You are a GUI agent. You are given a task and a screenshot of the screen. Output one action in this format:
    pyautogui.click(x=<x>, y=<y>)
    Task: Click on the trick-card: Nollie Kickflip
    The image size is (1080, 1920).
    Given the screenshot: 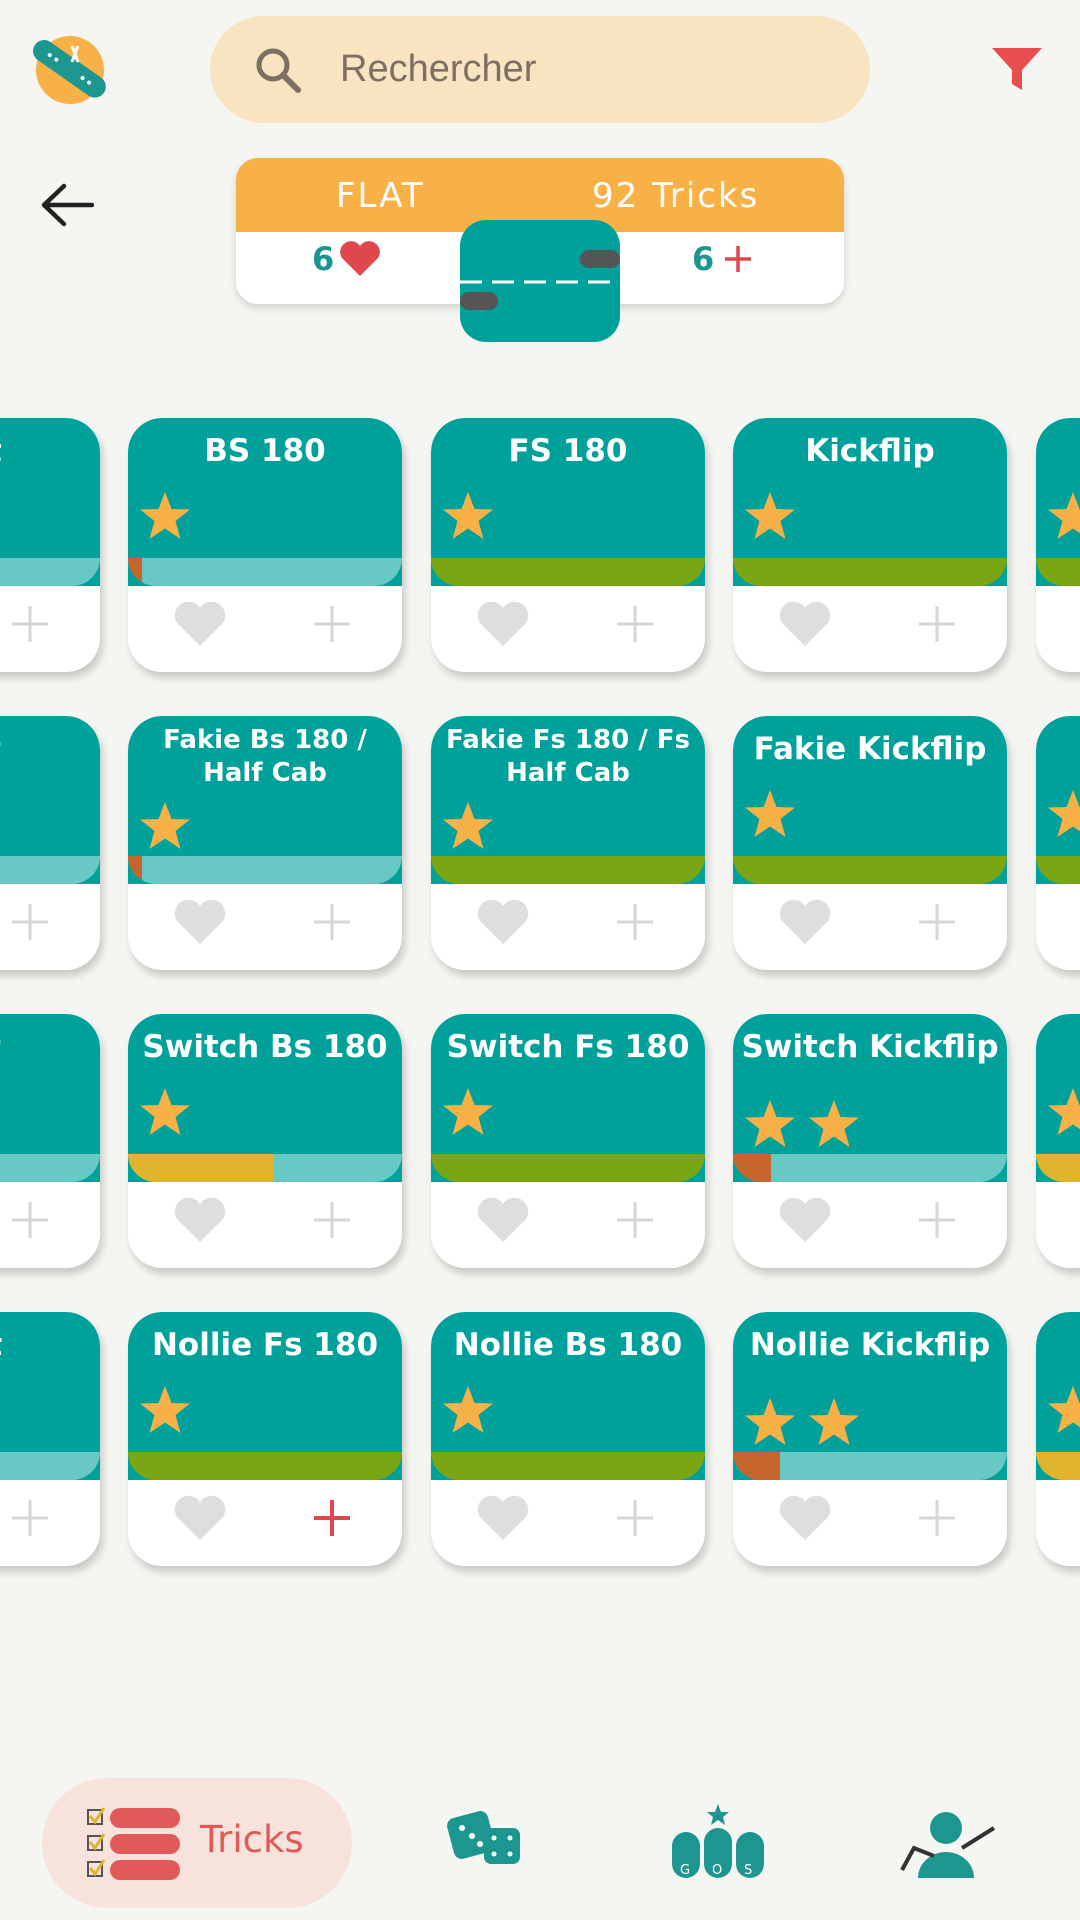 What is the action you would take?
    pyautogui.click(x=870, y=1439)
    